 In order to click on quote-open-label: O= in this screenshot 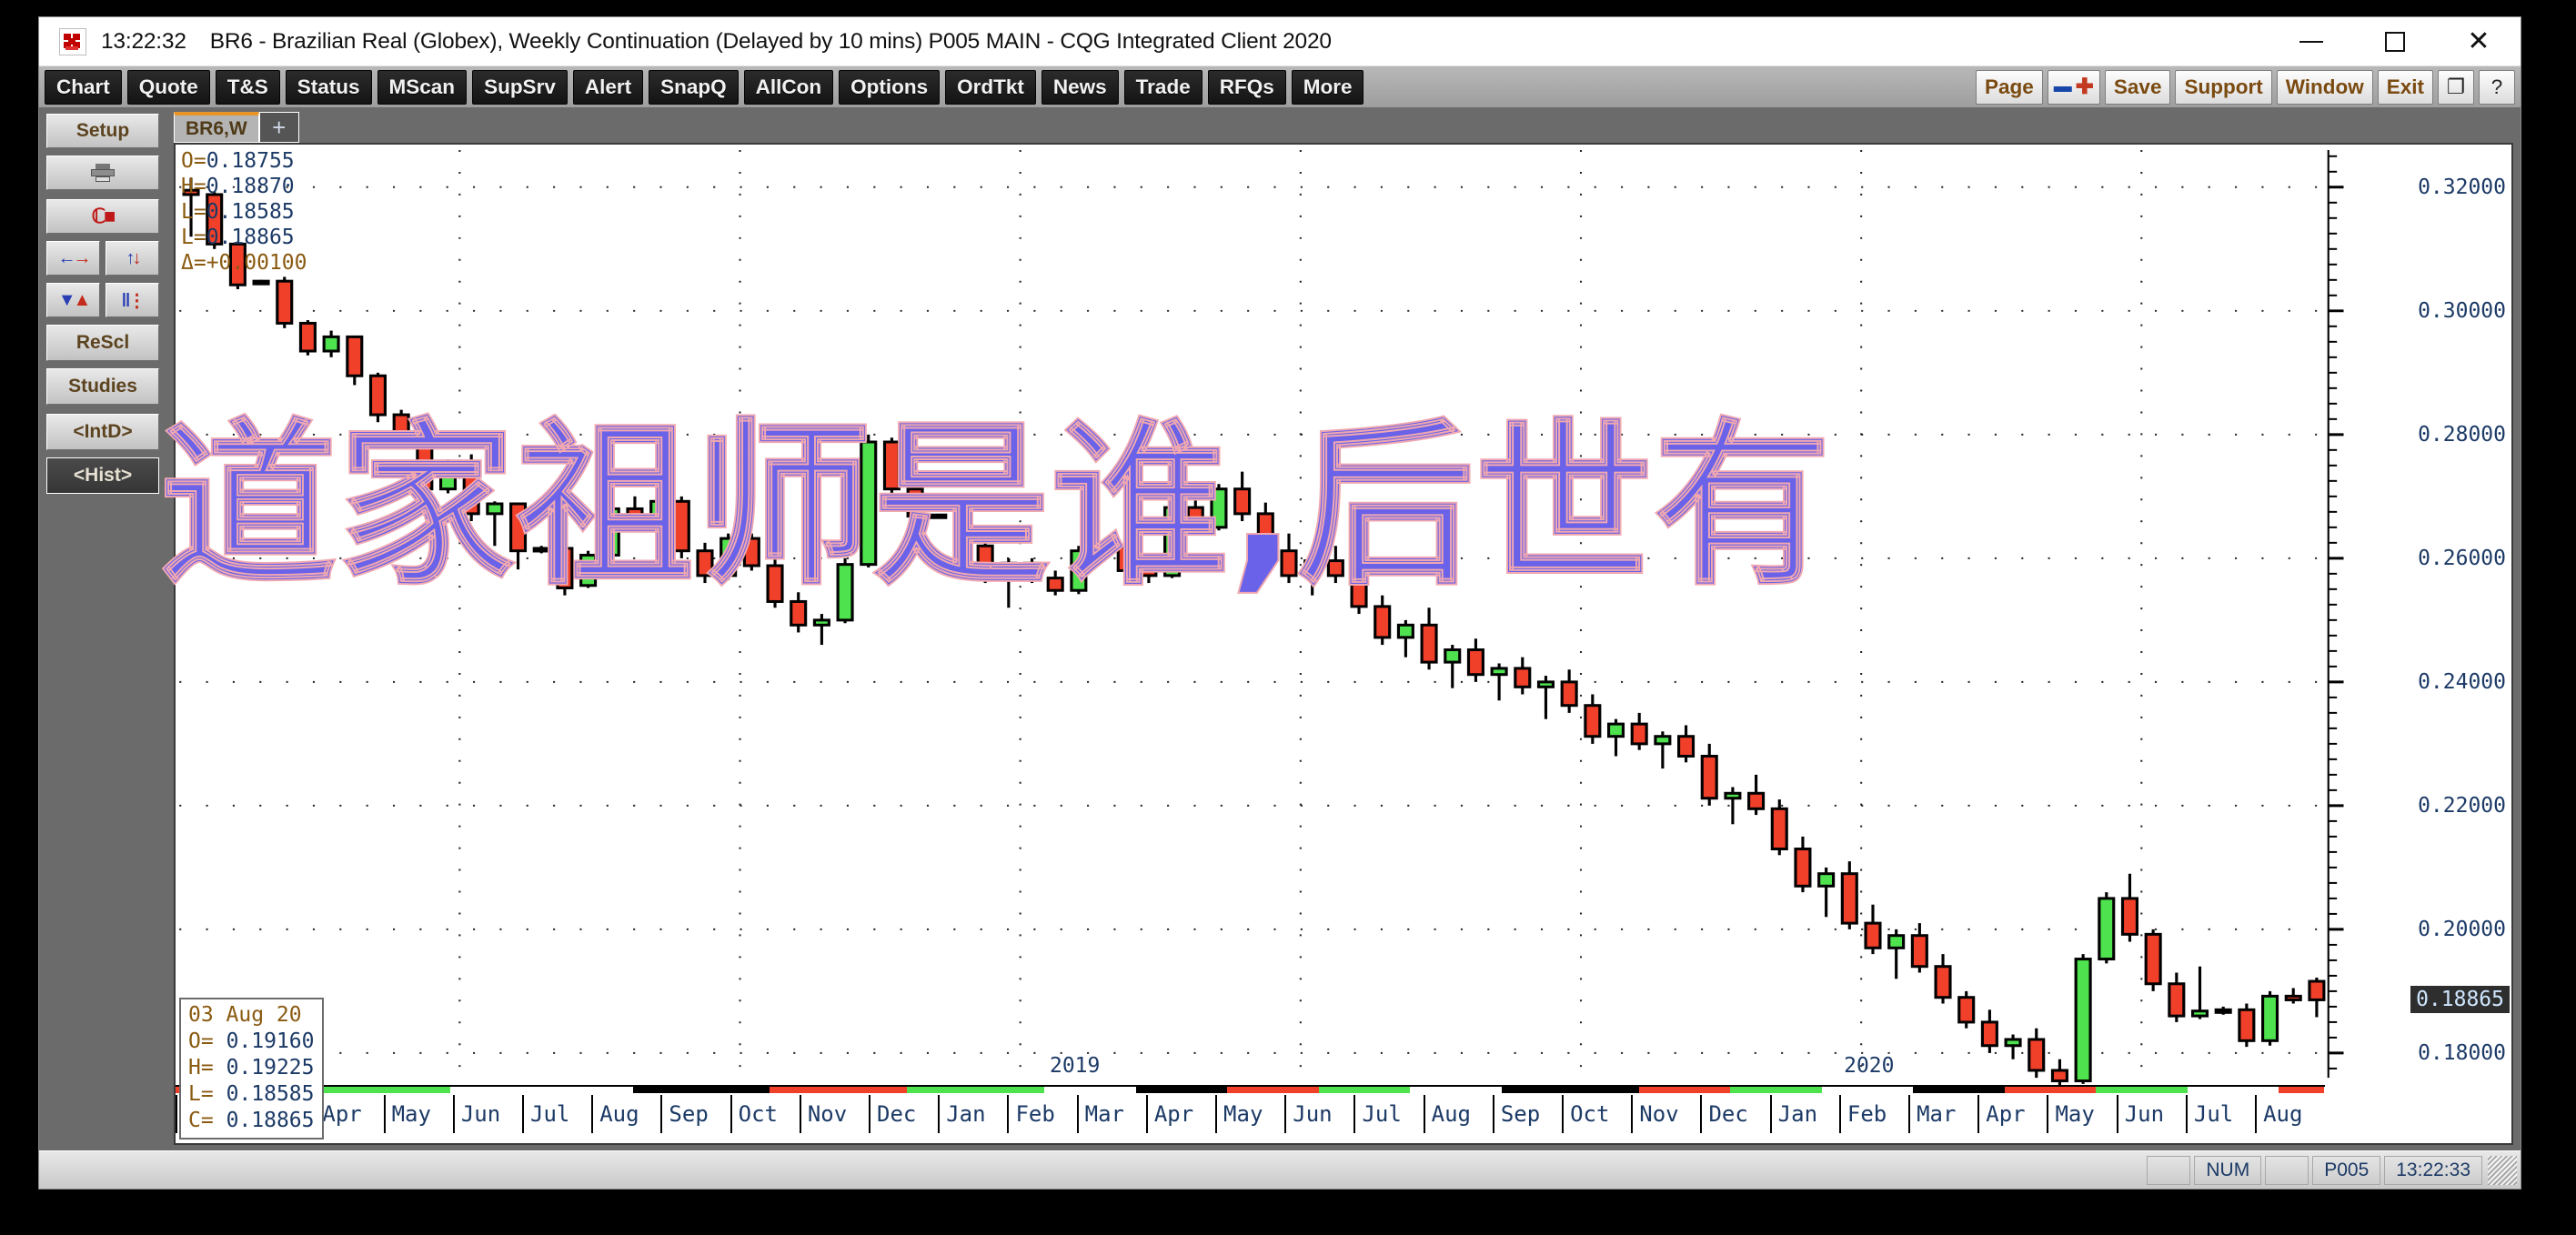, I will do `click(201, 1041)`.